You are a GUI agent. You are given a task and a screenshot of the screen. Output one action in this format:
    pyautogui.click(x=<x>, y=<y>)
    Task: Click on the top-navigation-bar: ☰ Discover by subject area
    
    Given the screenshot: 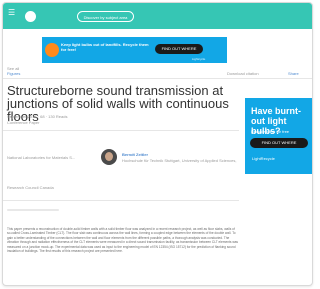 What is the action you would take?
    pyautogui.click(x=157, y=16)
    